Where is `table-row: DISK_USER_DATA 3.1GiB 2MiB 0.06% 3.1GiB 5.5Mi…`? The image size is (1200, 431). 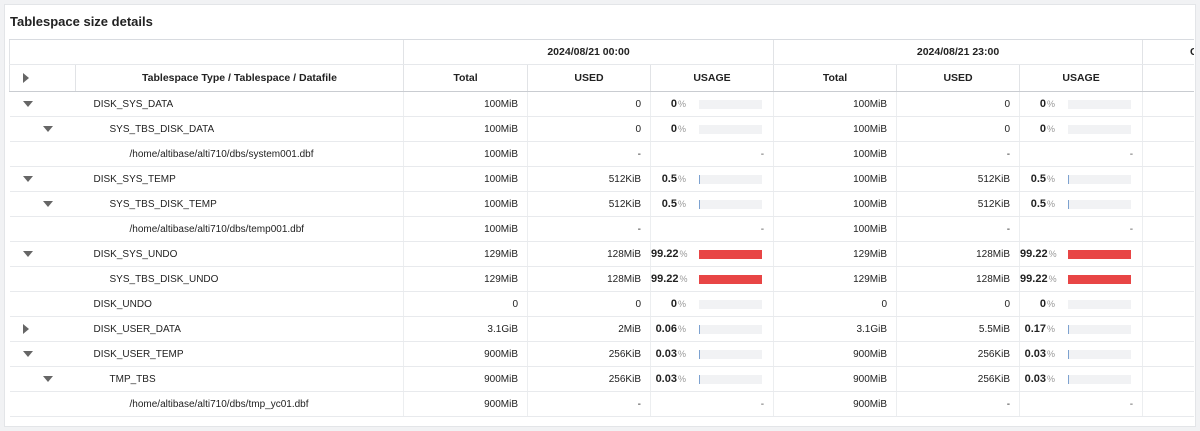 table-row: DISK_USER_DATA 3.1GiB 2MiB 0.06% 3.1GiB 5.5Mi… is located at coordinates (601, 329).